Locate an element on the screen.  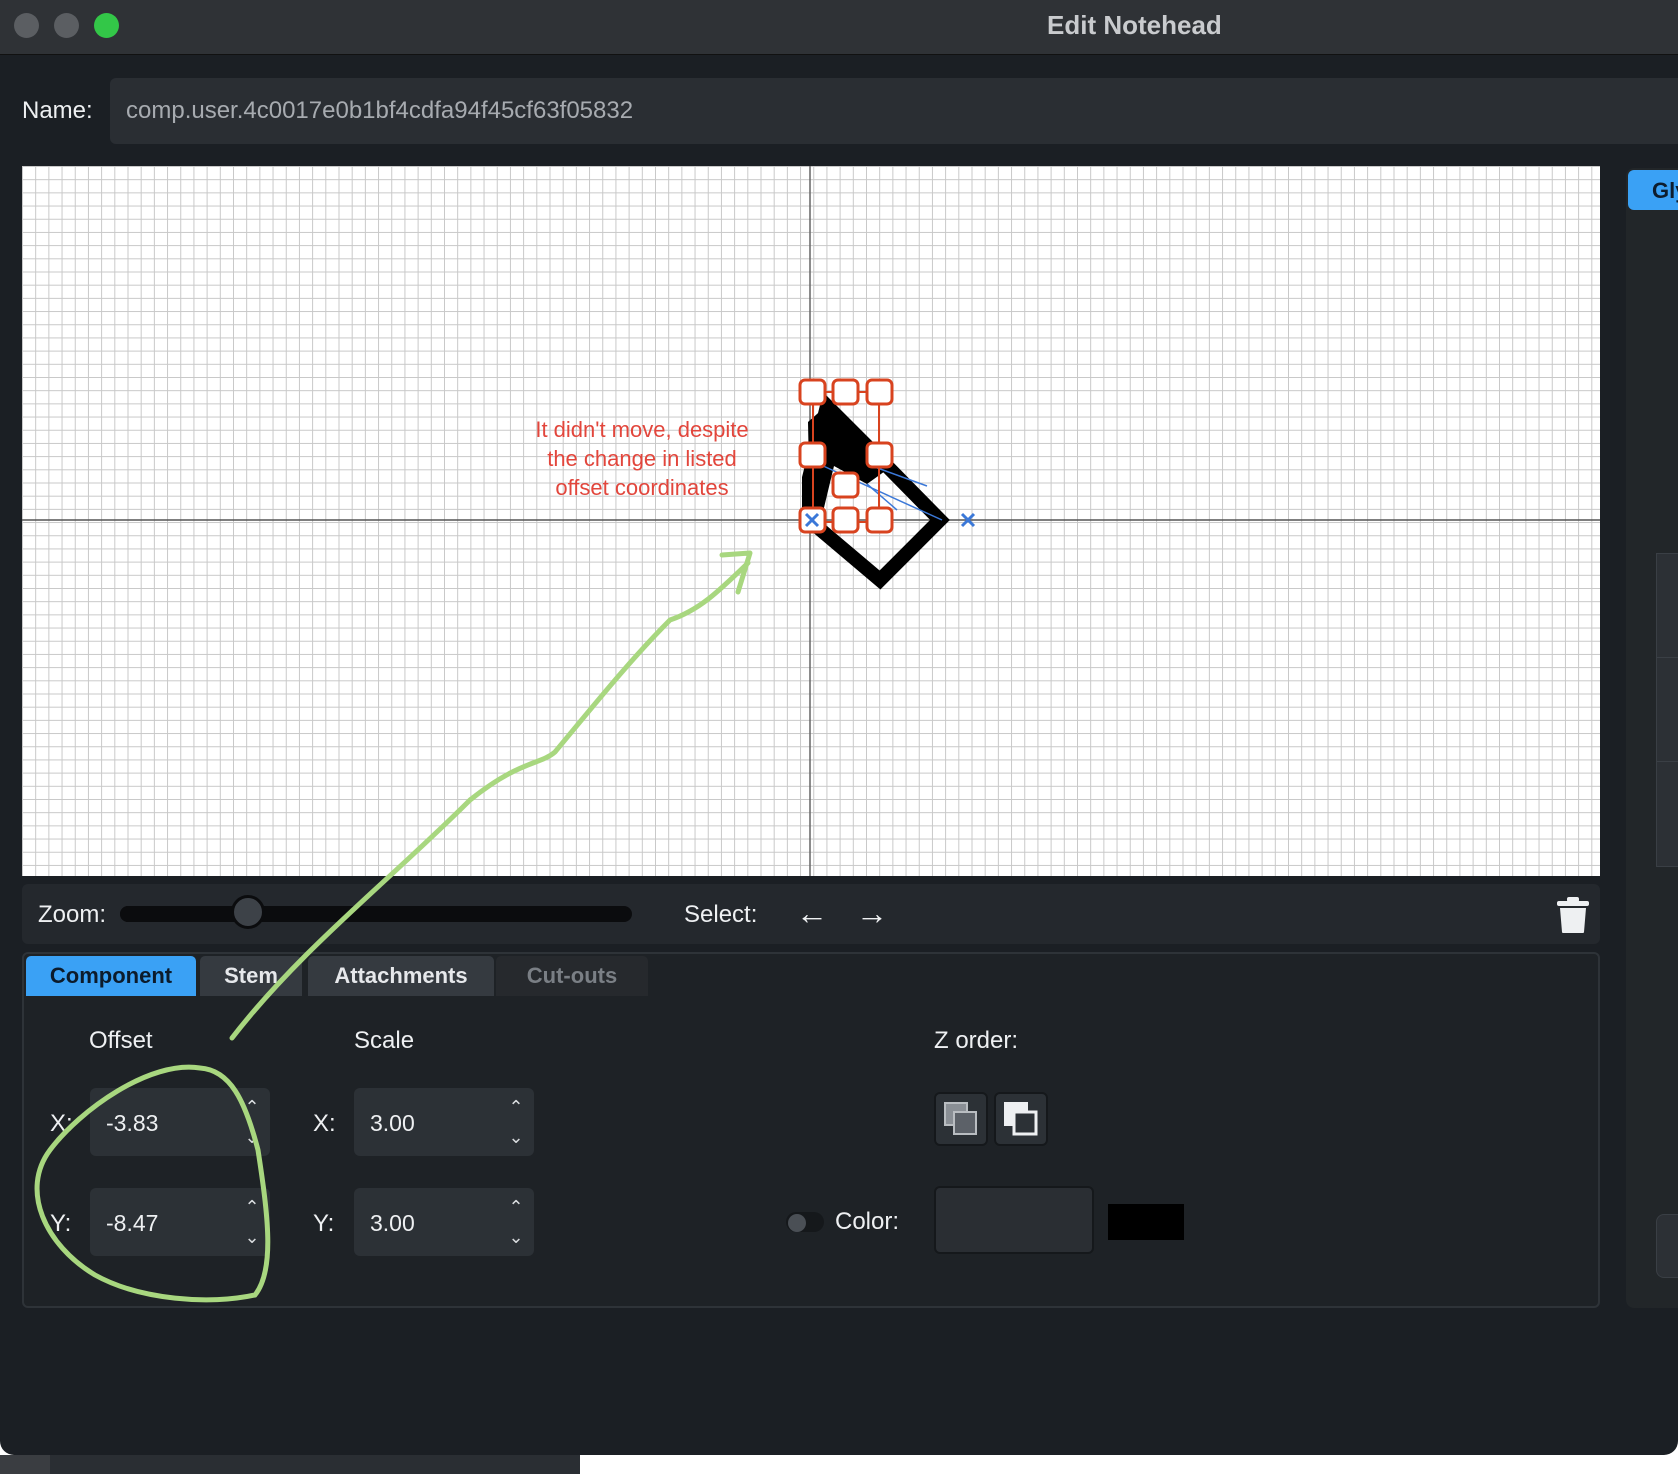
offset-x-input: -3.83 ⌃ ⌄ is located at coordinates (180, 1122).